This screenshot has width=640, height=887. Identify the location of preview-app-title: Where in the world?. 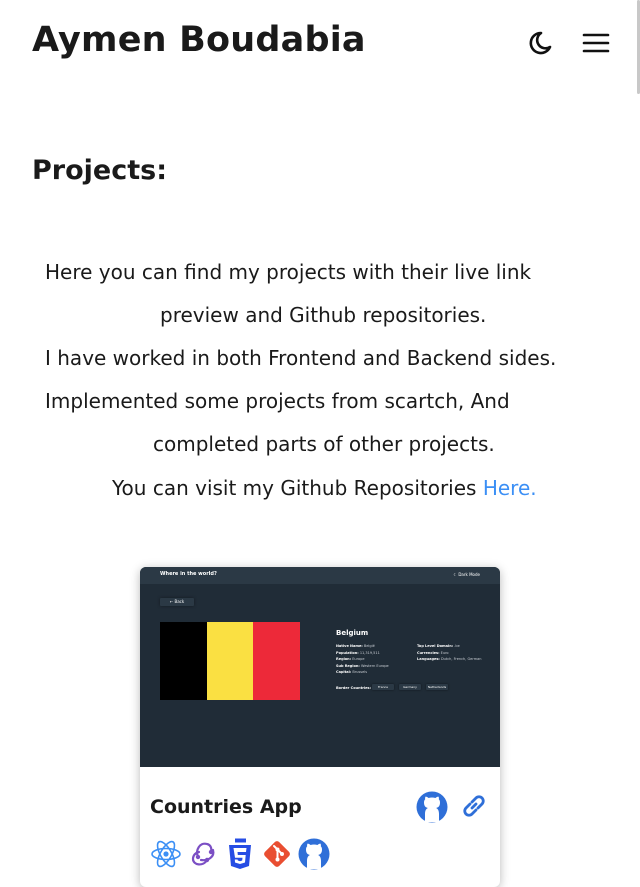
(188, 574).